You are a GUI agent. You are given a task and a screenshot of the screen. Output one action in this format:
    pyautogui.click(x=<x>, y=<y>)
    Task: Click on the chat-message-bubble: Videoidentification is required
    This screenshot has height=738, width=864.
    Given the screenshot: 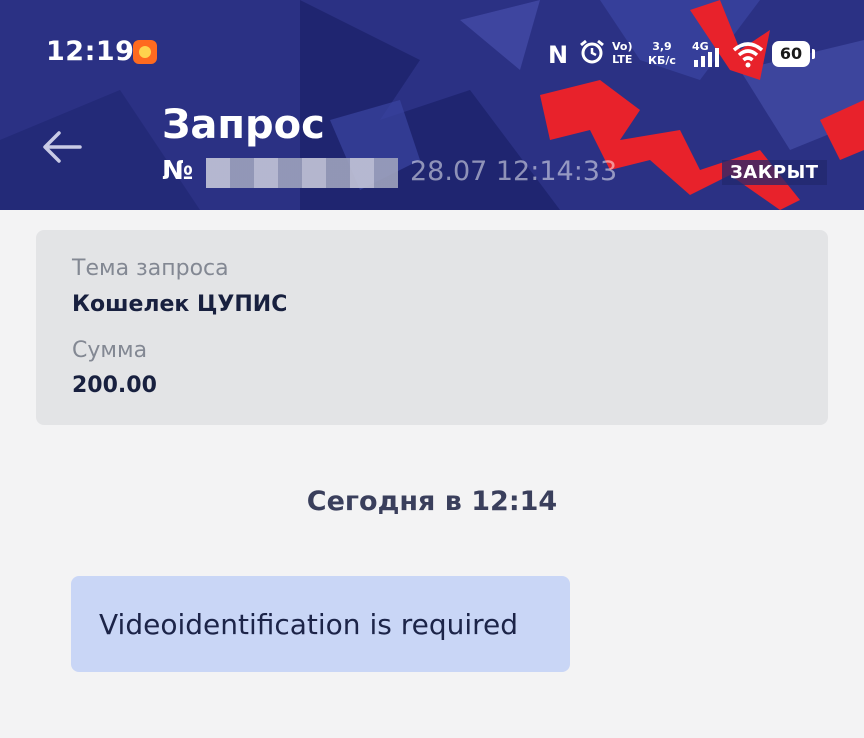 What is the action you would take?
    pyautogui.click(x=320, y=624)
    